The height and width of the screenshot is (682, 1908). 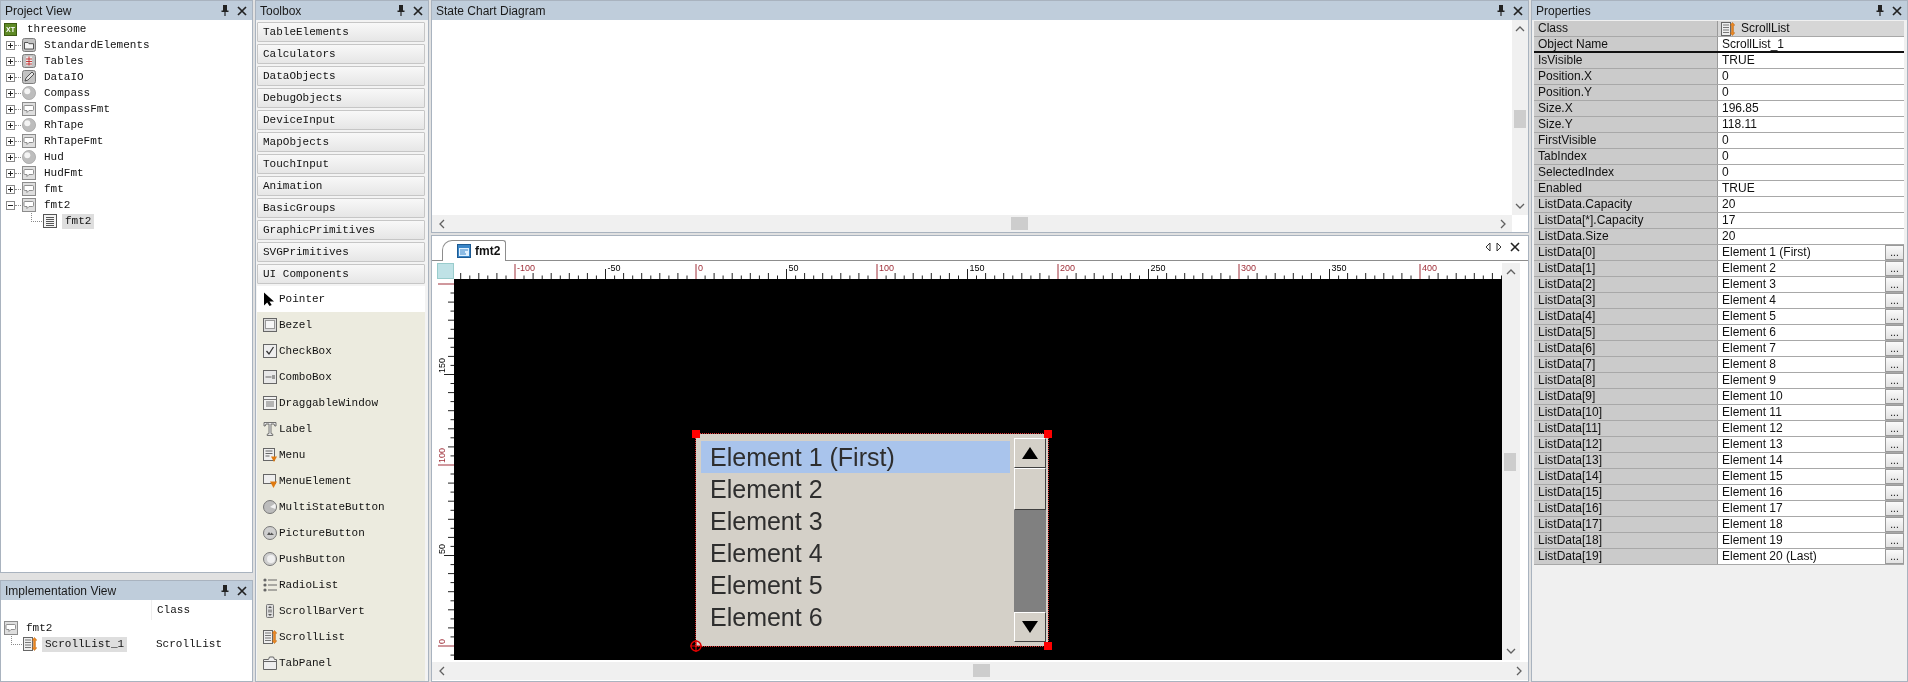 I want to click on tree-item: RhTapeFmt, so click(x=74, y=141).